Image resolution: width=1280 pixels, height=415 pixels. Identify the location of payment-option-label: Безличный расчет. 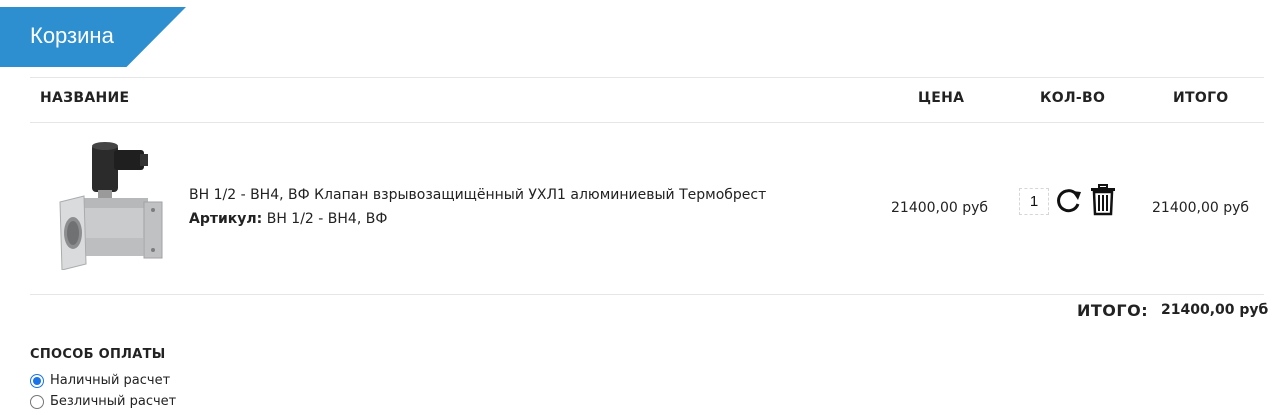
(113, 401).